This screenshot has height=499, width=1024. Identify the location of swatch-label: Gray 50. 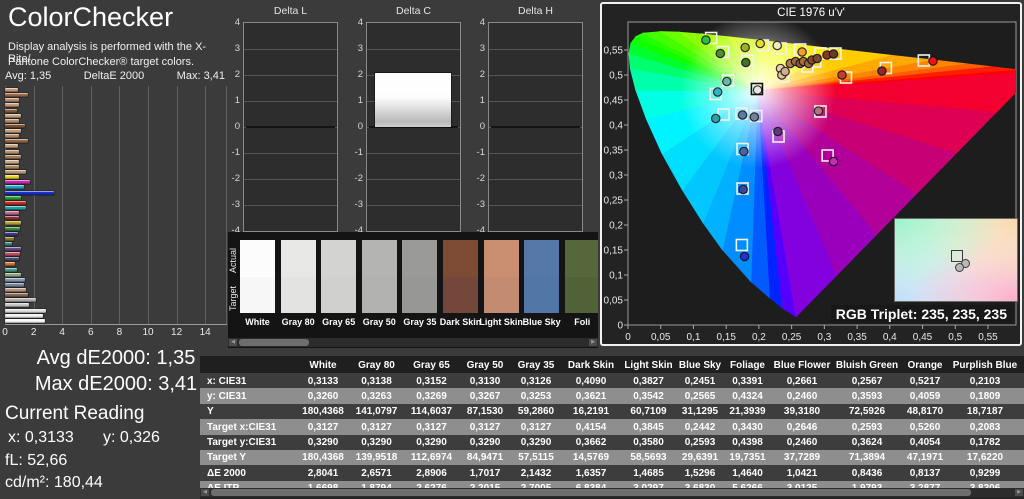
(379, 322).